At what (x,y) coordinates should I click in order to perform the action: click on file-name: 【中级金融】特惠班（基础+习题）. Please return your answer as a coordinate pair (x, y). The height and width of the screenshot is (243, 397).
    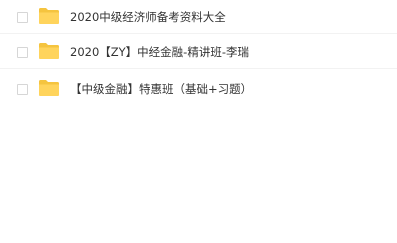
    Looking at the image, I should click on (161, 89).